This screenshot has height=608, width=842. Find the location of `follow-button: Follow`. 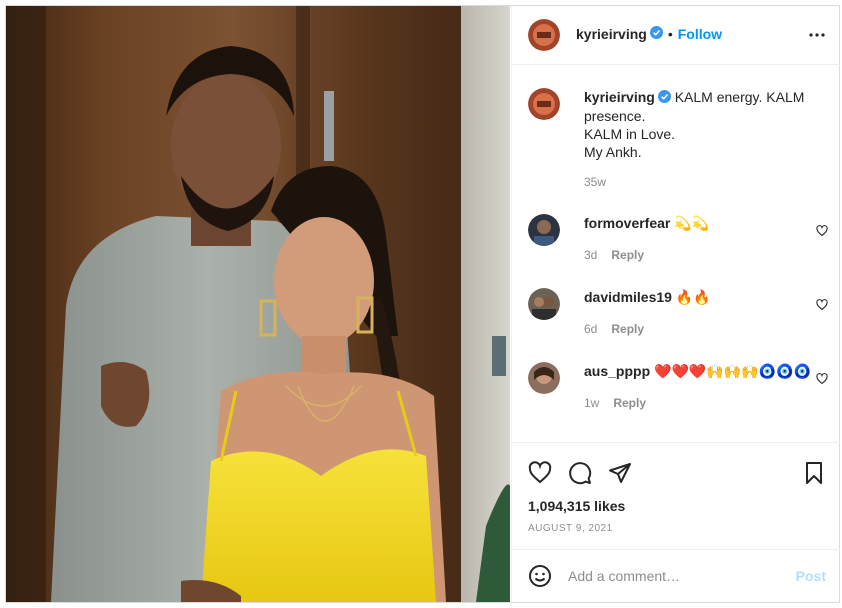

follow-button: Follow is located at coordinates (700, 34).